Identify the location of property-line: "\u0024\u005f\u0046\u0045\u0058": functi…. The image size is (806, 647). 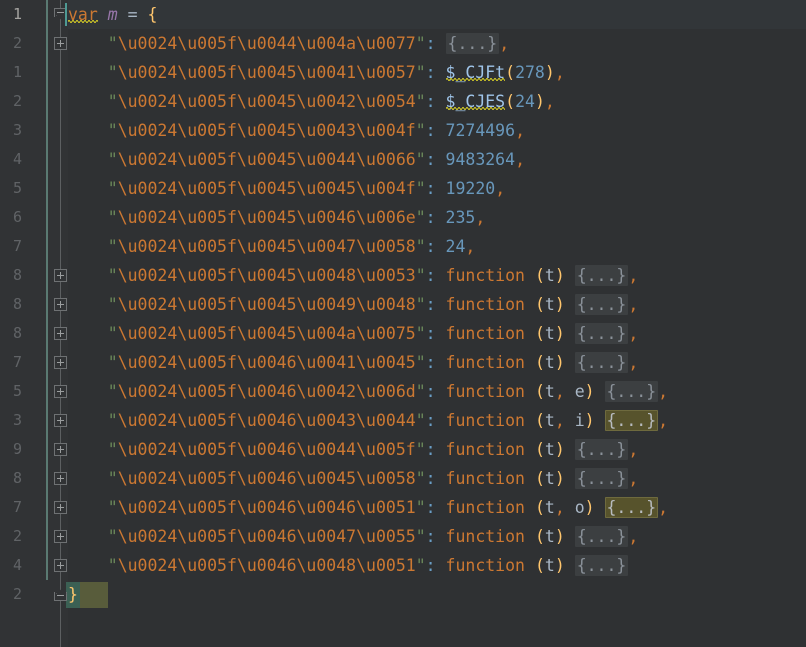
(353, 478).